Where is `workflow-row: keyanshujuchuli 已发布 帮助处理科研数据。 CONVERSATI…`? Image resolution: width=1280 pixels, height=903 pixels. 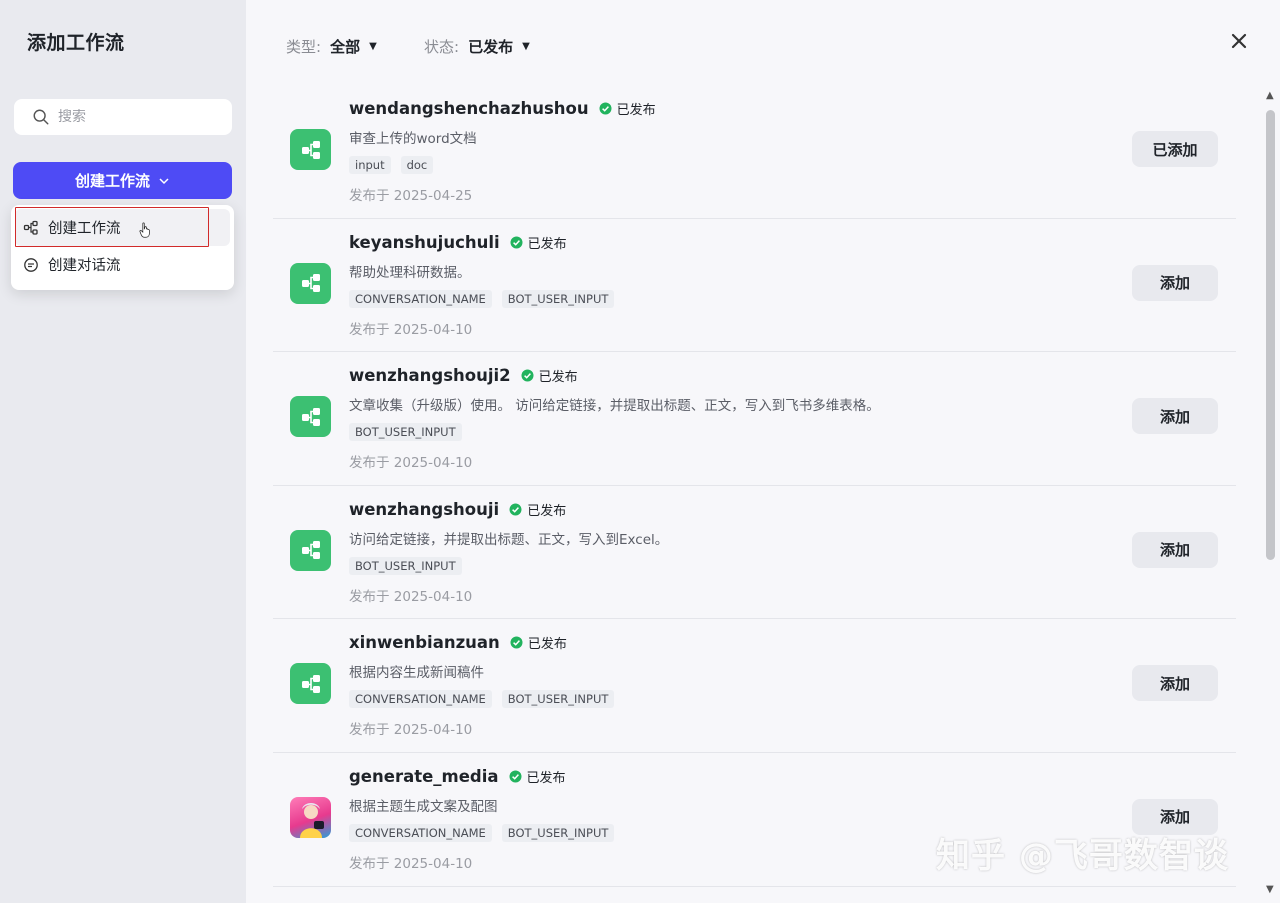
workflow-row: keyanshujuchuli 已发布 帮助处理科研数据。 CONVERSATI… is located at coordinates (754, 286).